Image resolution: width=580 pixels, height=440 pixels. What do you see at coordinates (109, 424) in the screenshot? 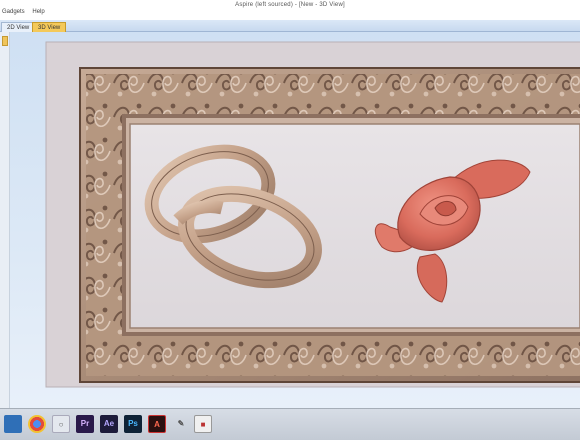
I see `after-effects-icon: Ae` at bounding box center [109, 424].